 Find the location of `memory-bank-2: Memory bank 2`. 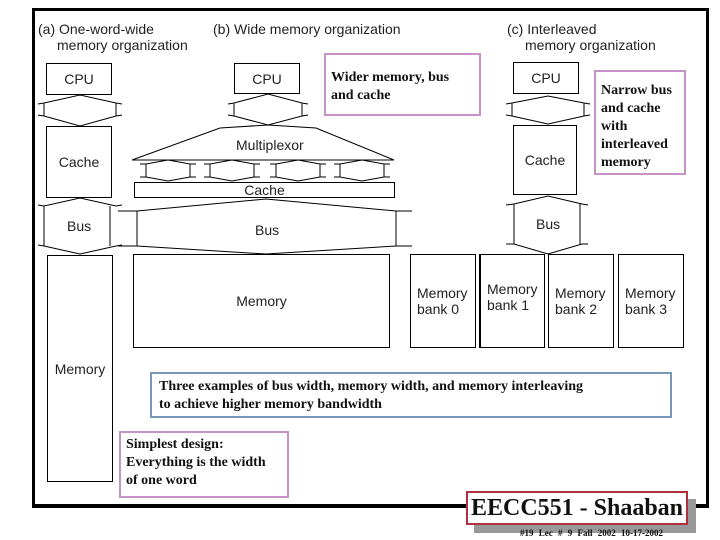

memory-bank-2: Memory bank 2 is located at coordinates (581, 301).